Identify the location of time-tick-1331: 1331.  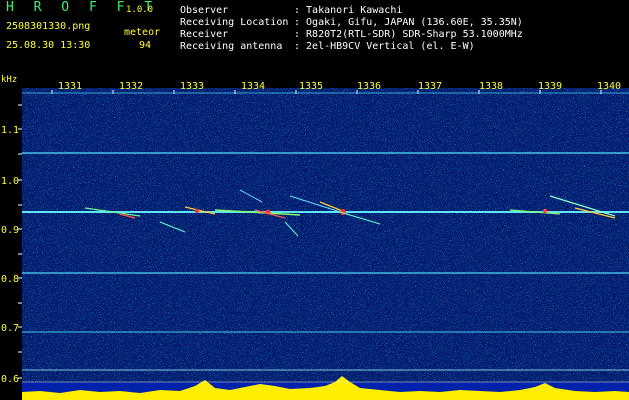
(70, 86).